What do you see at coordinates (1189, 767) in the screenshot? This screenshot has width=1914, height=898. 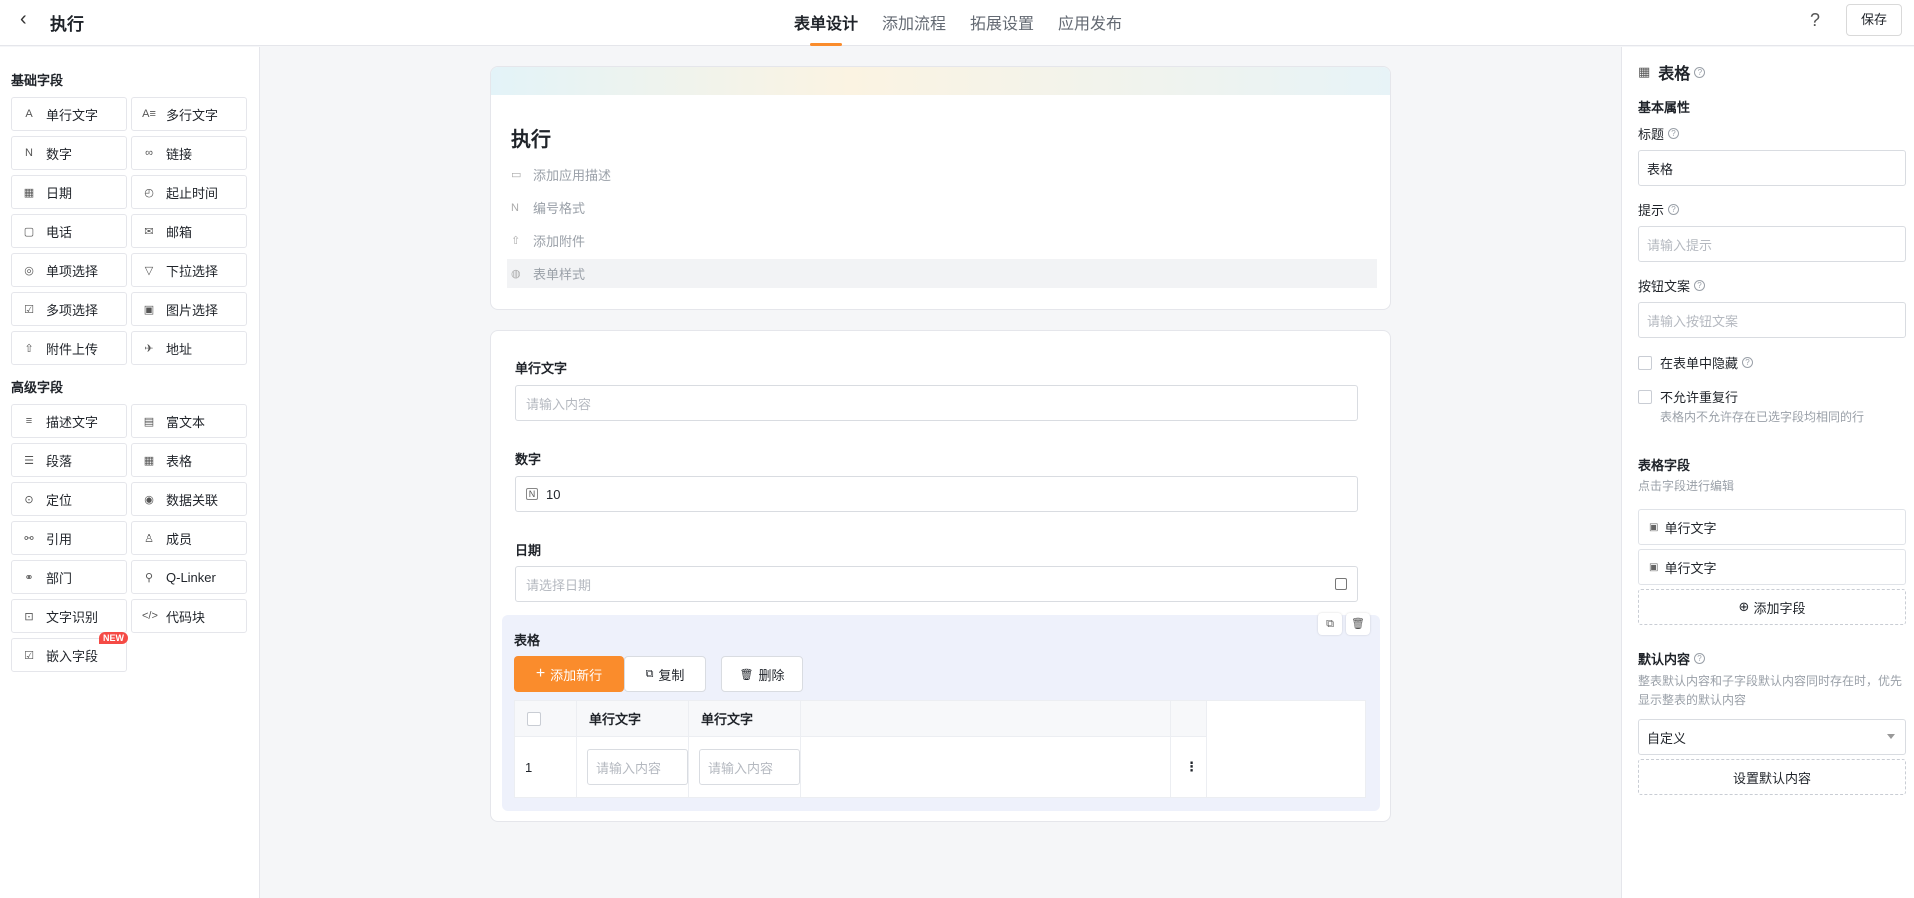 I see `row-more-icon: ⋮` at bounding box center [1189, 767].